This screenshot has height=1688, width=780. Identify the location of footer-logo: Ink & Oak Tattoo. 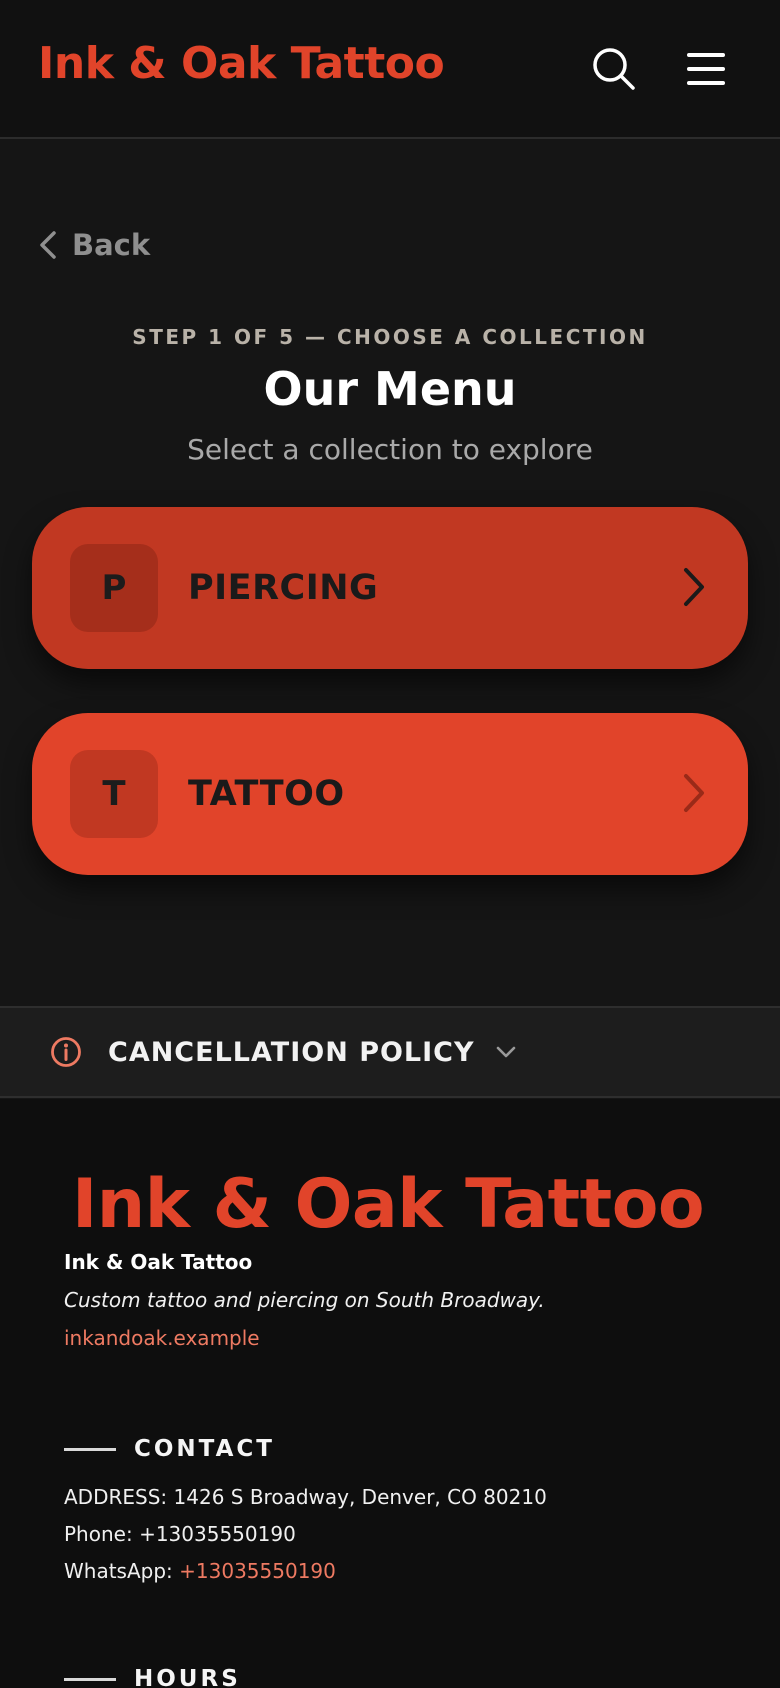
(388, 1204).